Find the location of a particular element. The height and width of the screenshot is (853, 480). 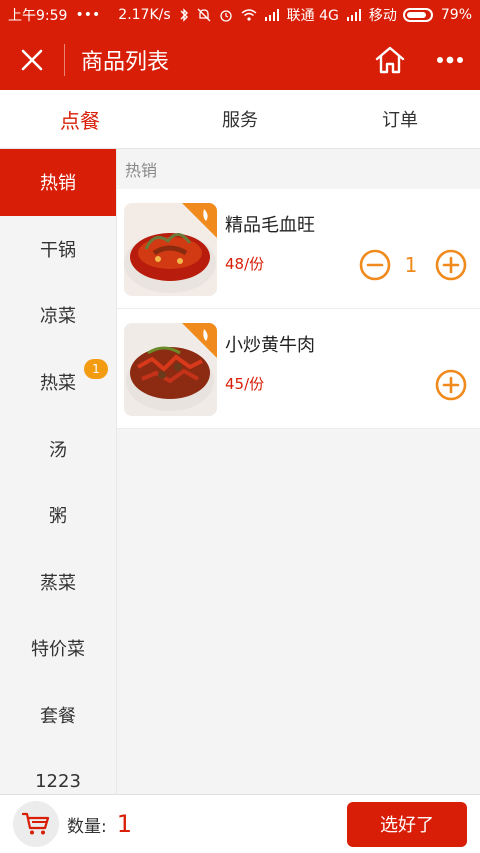

decrease-quantity-button is located at coordinates (375, 265).